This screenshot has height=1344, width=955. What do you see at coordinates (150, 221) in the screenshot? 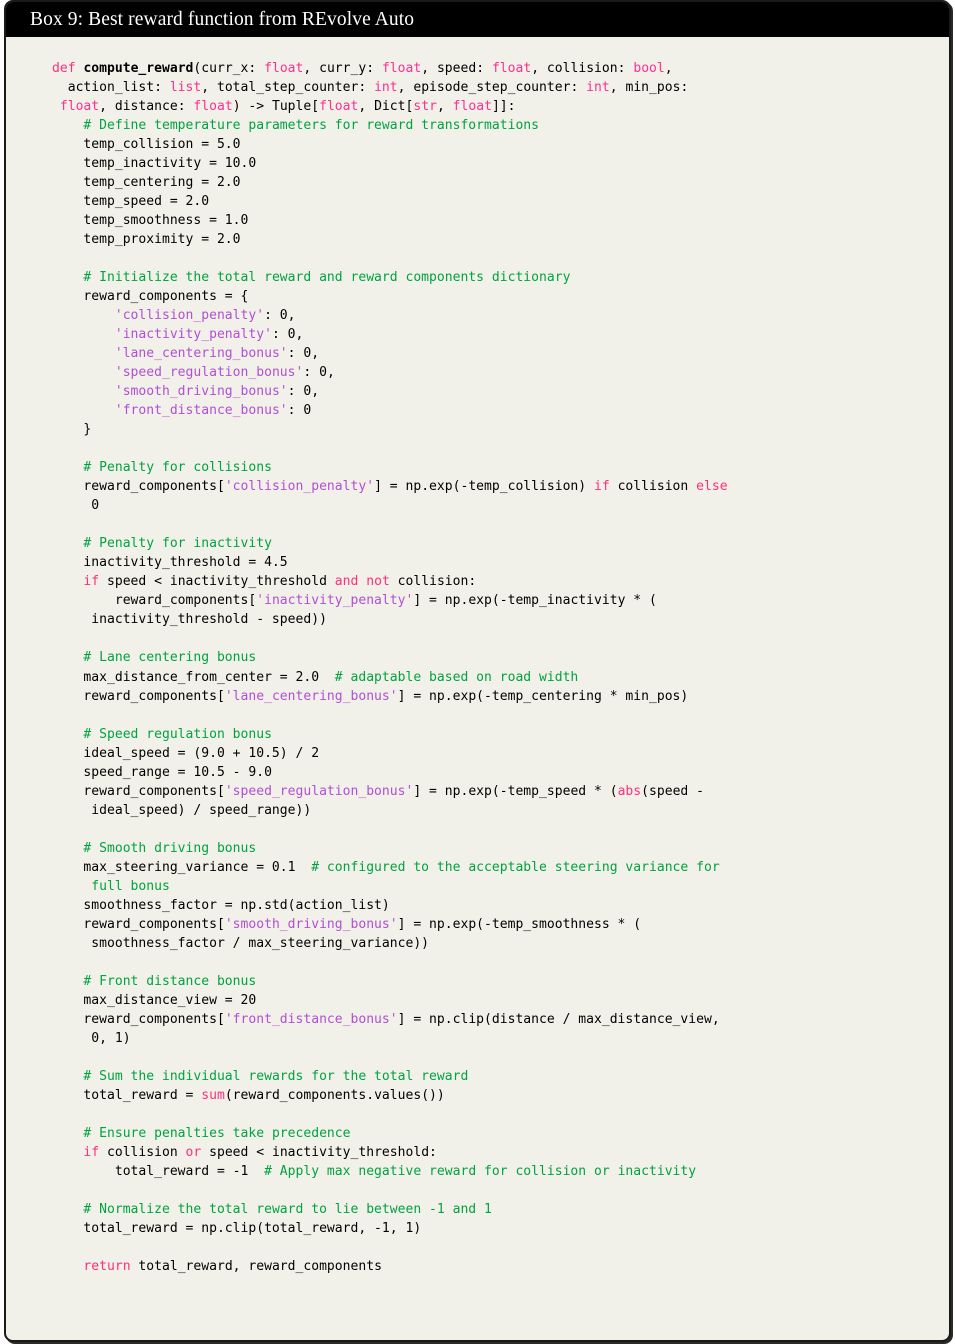
I see `code-token-pl: temp_smoothness = 1.0` at bounding box center [150, 221].